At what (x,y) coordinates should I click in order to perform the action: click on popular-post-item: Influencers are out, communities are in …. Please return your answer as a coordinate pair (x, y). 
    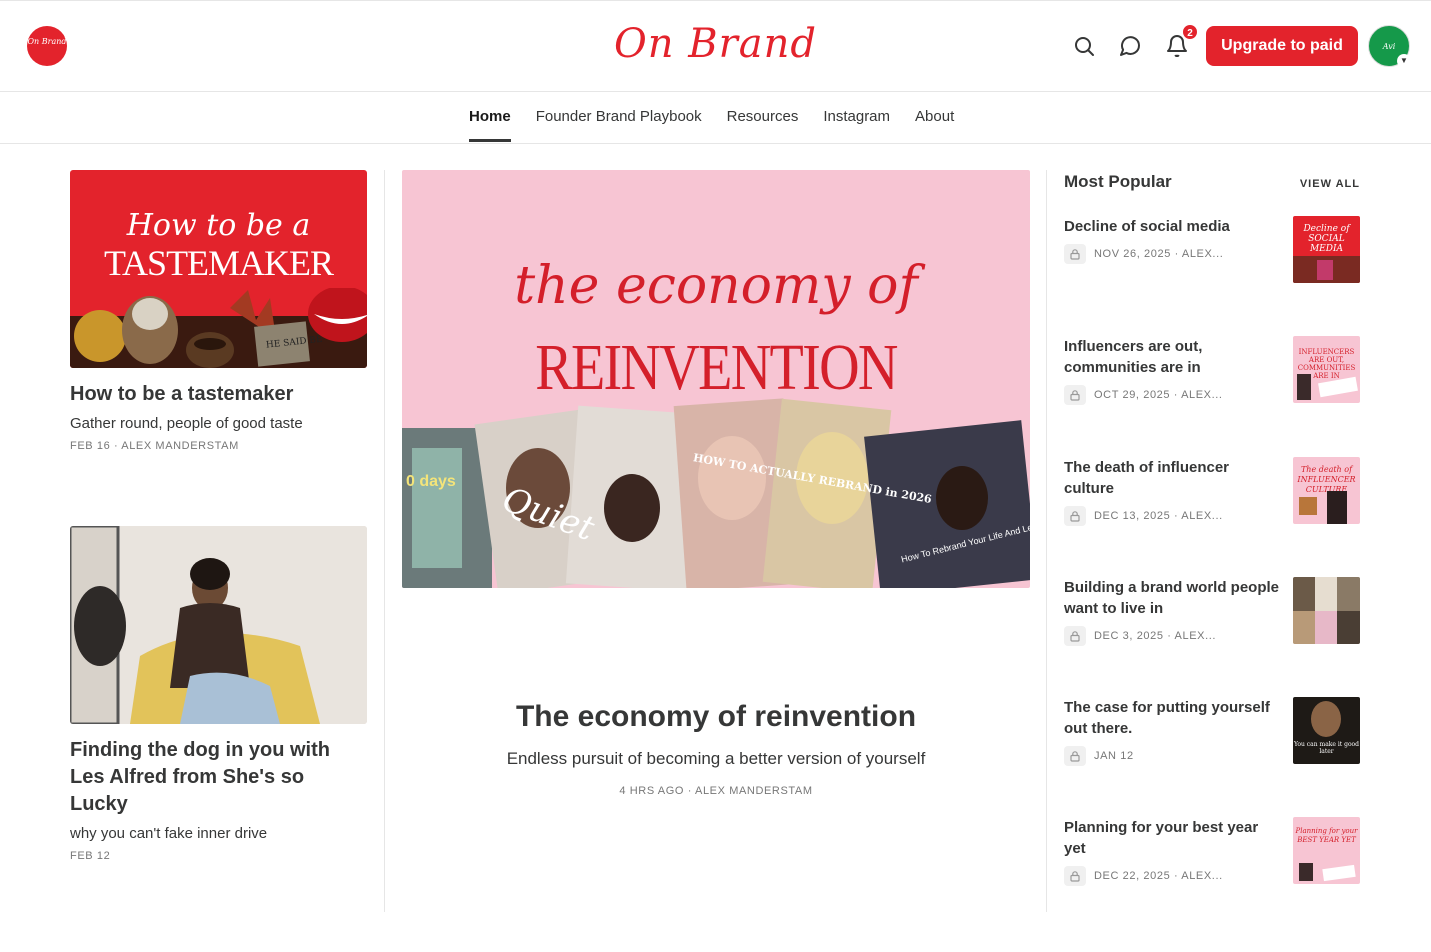
    Looking at the image, I should click on (1212, 370).